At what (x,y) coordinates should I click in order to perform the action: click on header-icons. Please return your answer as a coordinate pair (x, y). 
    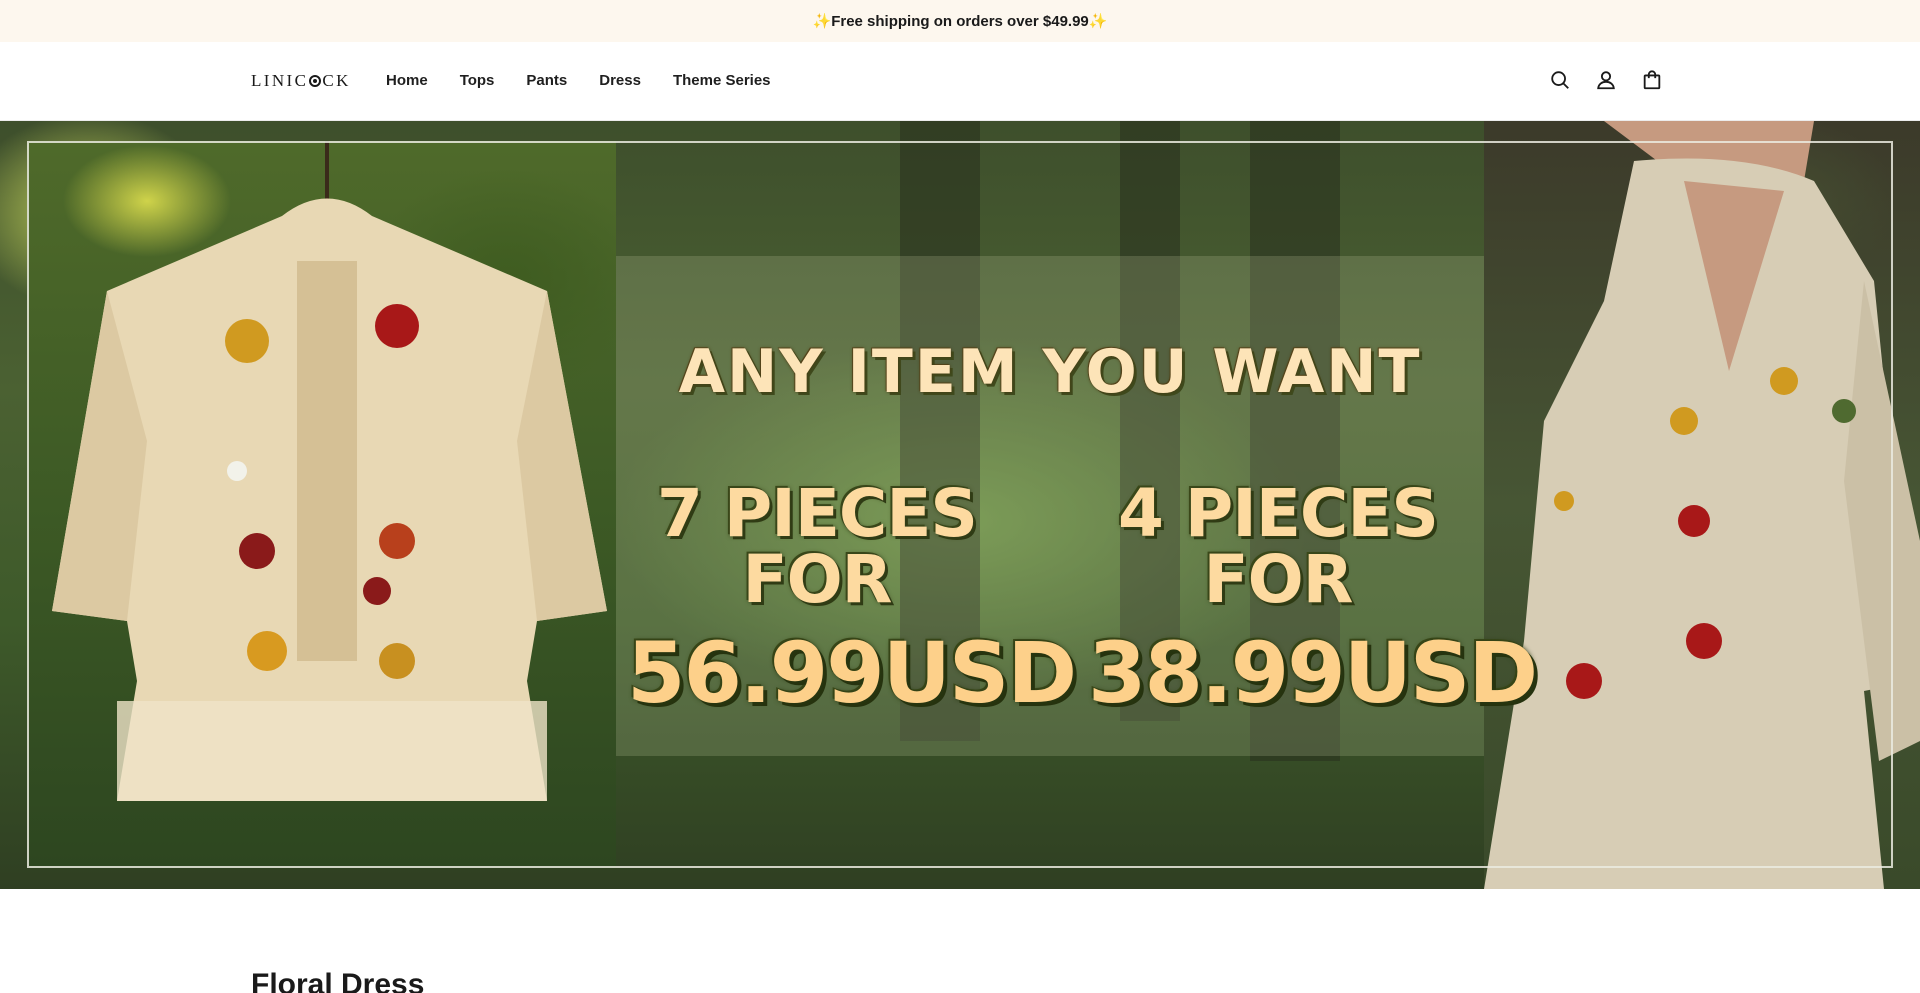
    Looking at the image, I should click on (1606, 80).